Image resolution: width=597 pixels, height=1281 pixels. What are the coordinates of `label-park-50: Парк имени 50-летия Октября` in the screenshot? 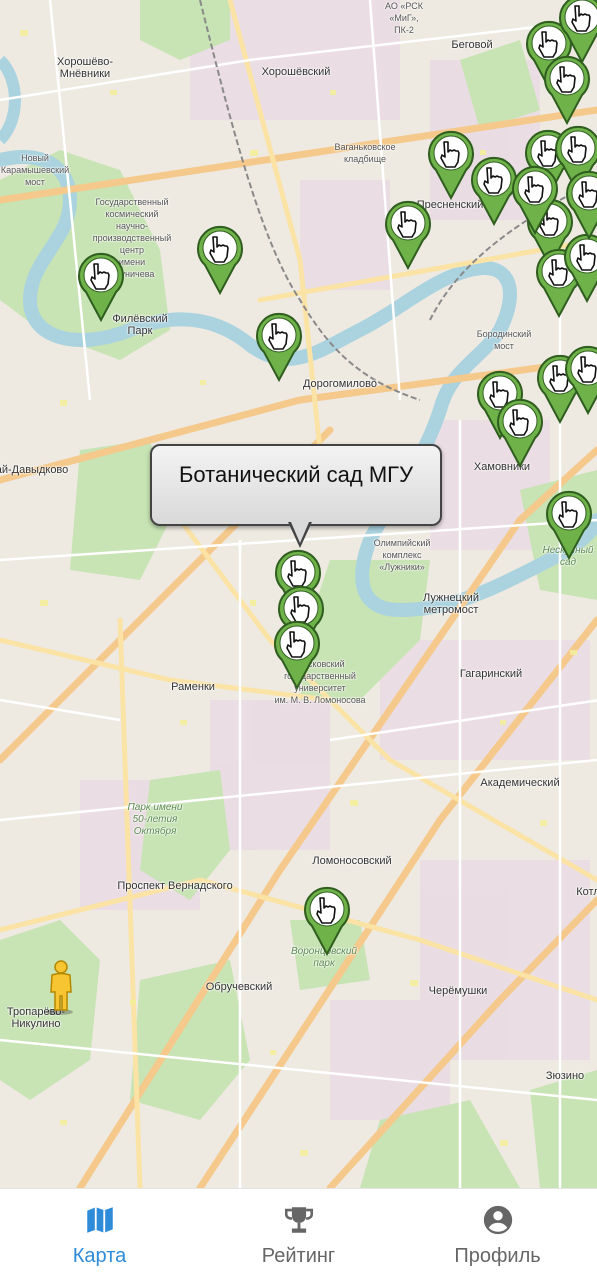 It's located at (155, 819).